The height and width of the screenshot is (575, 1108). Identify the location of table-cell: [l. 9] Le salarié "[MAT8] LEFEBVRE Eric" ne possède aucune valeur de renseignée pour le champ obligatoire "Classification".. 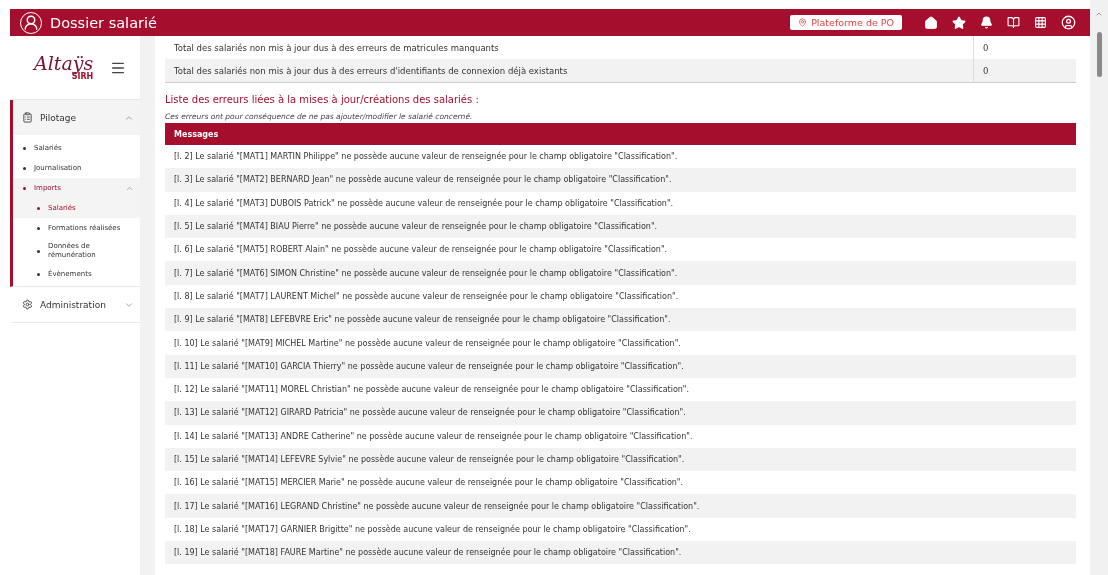
(620, 320).